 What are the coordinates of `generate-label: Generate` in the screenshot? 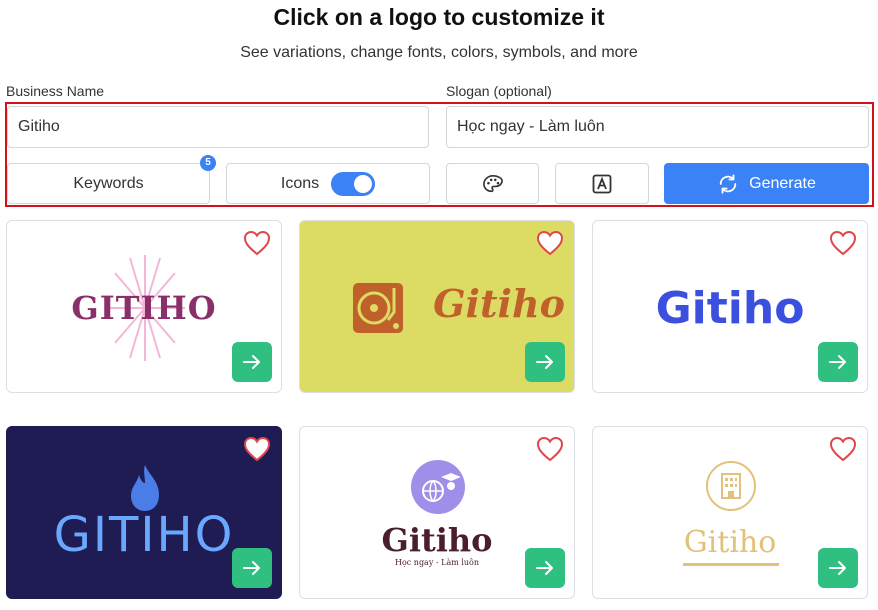 It's located at (782, 183).